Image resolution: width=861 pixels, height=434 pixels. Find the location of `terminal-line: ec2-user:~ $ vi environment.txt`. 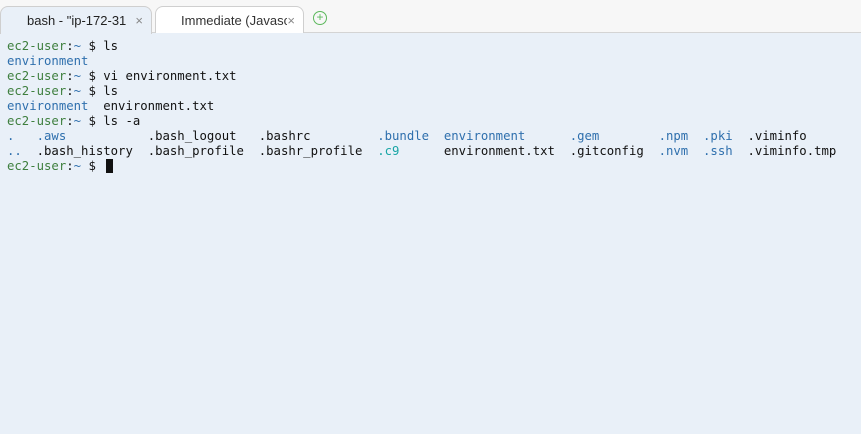

terminal-line: ec2-user:~ $ vi environment.txt is located at coordinates (122, 76).